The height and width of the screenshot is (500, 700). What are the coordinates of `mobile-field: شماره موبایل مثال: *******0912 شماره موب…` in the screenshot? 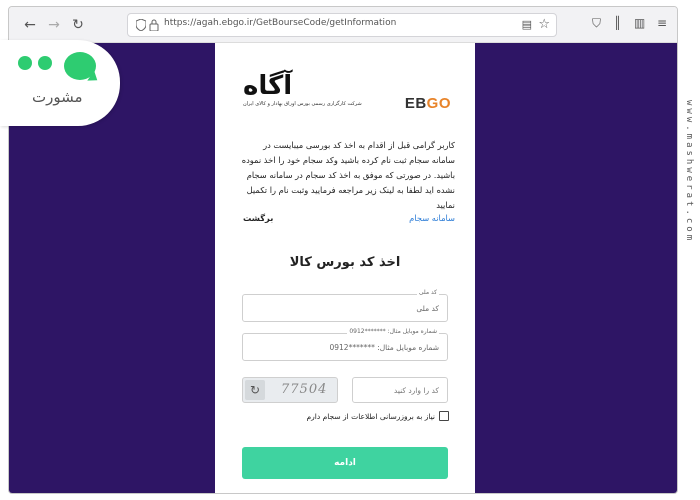 It's located at (345, 344).